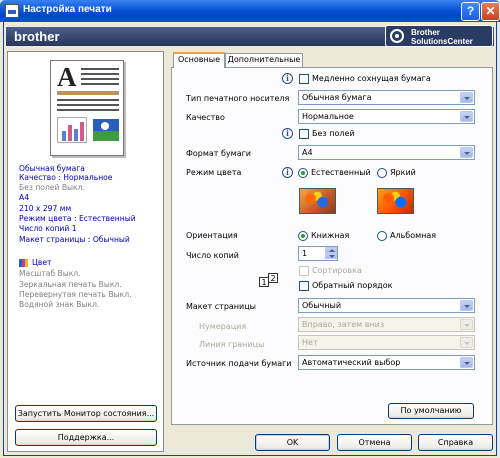 The height and width of the screenshot is (458, 500). Describe the element at coordinates (304, 79) in the screenshot. I see `slow-drying-checkbox` at that location.